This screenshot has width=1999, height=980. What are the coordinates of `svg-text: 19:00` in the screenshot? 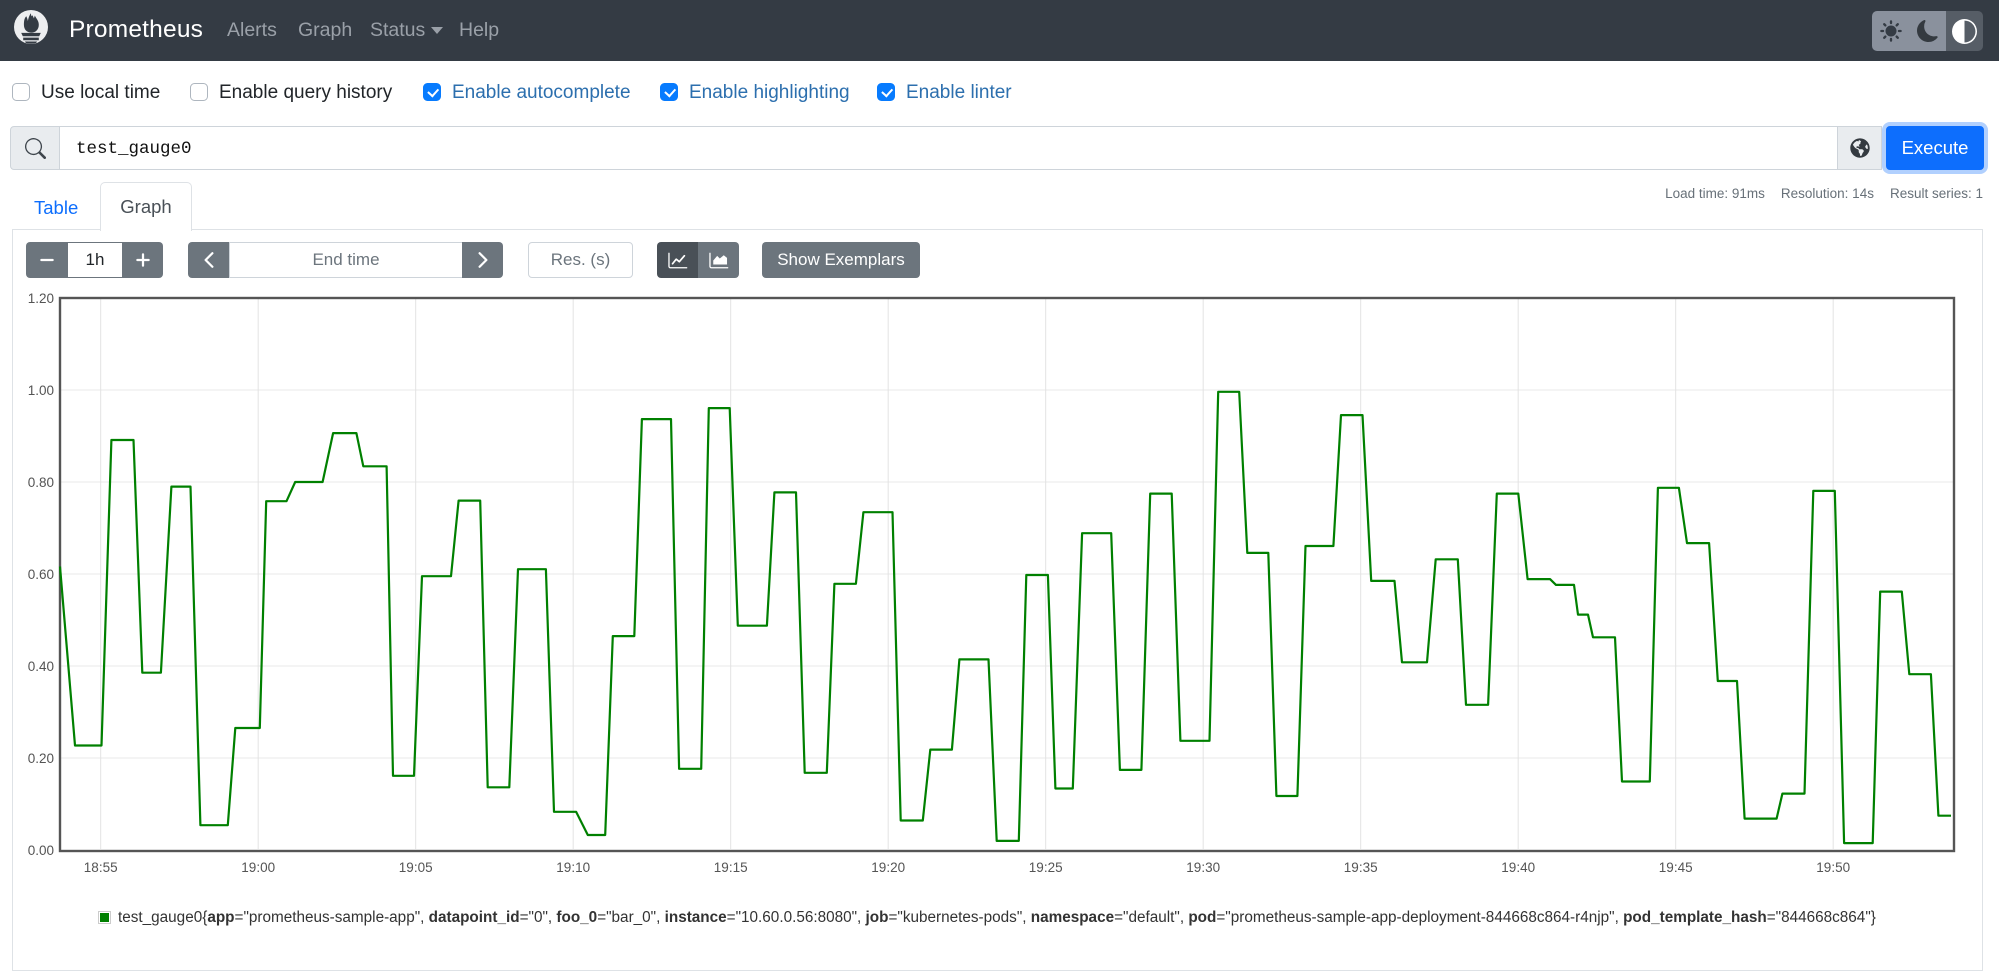 It's located at (258, 867).